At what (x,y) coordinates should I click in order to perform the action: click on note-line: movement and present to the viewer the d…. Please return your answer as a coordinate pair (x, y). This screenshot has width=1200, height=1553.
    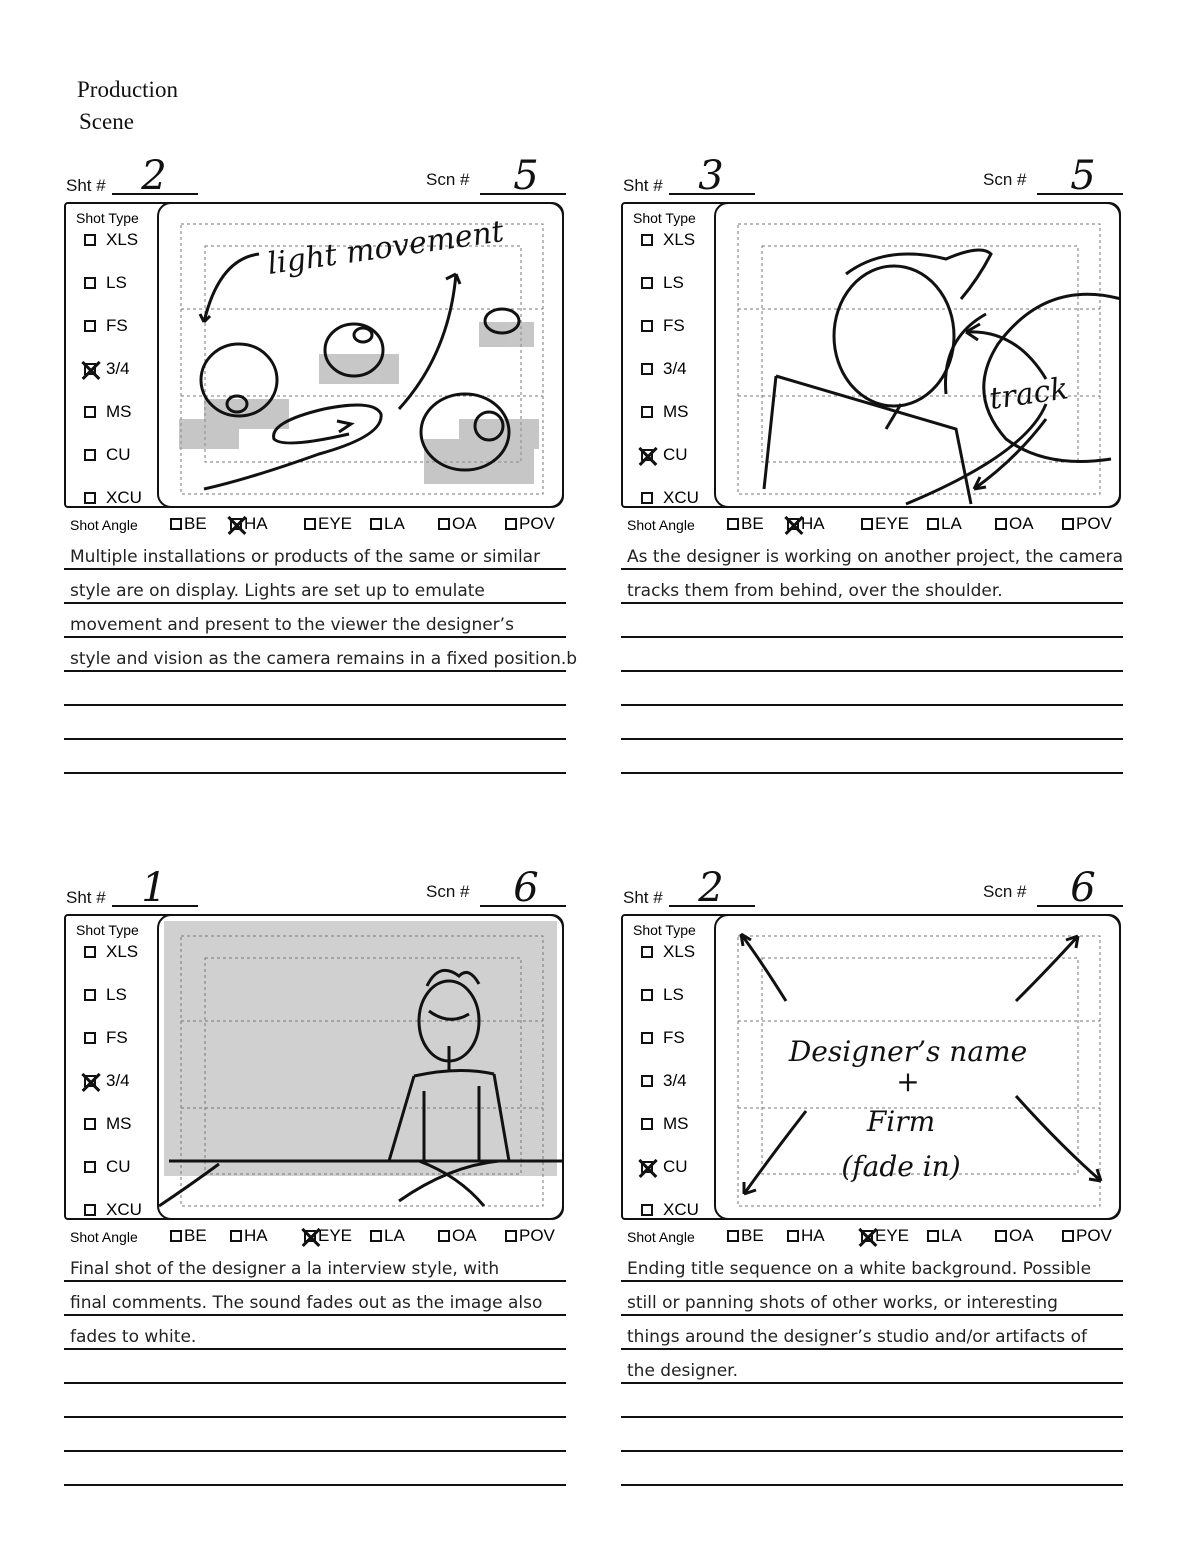
    Looking at the image, I should click on (315, 621).